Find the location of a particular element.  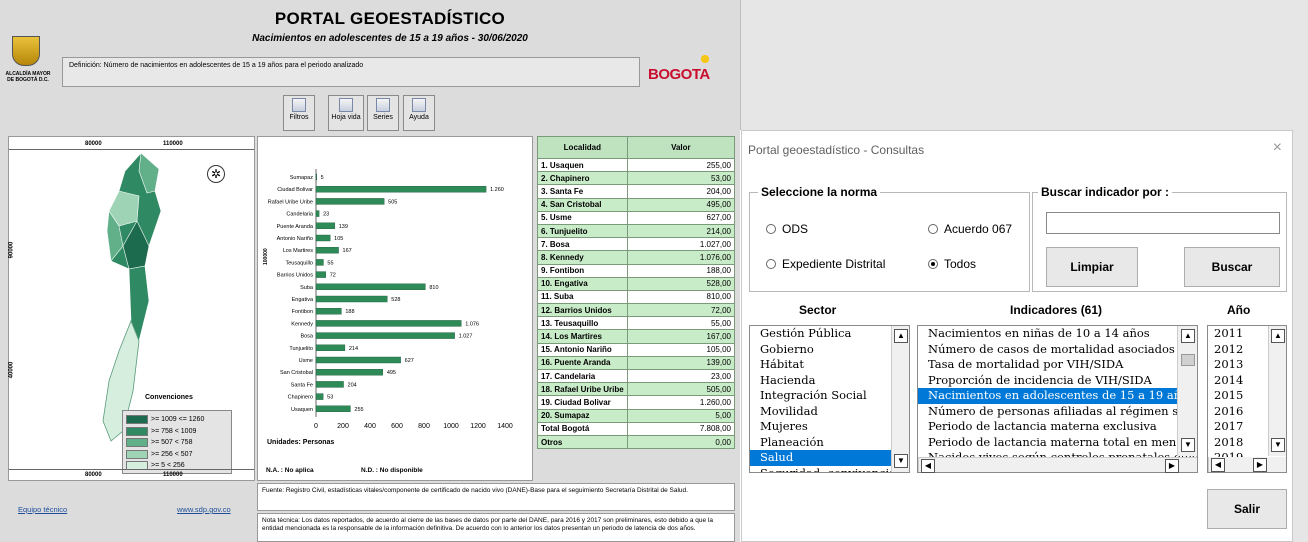

list-item: Proporción de incidencia de VIH/SIDA is located at coordinates (1057, 381).